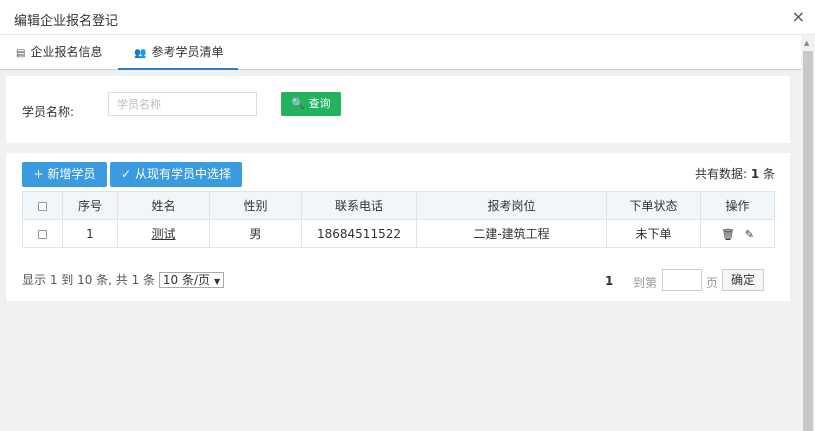 The width and height of the screenshot is (815, 431). Describe the element at coordinates (798, 16) in the screenshot. I see `close-icon: ×` at that location.